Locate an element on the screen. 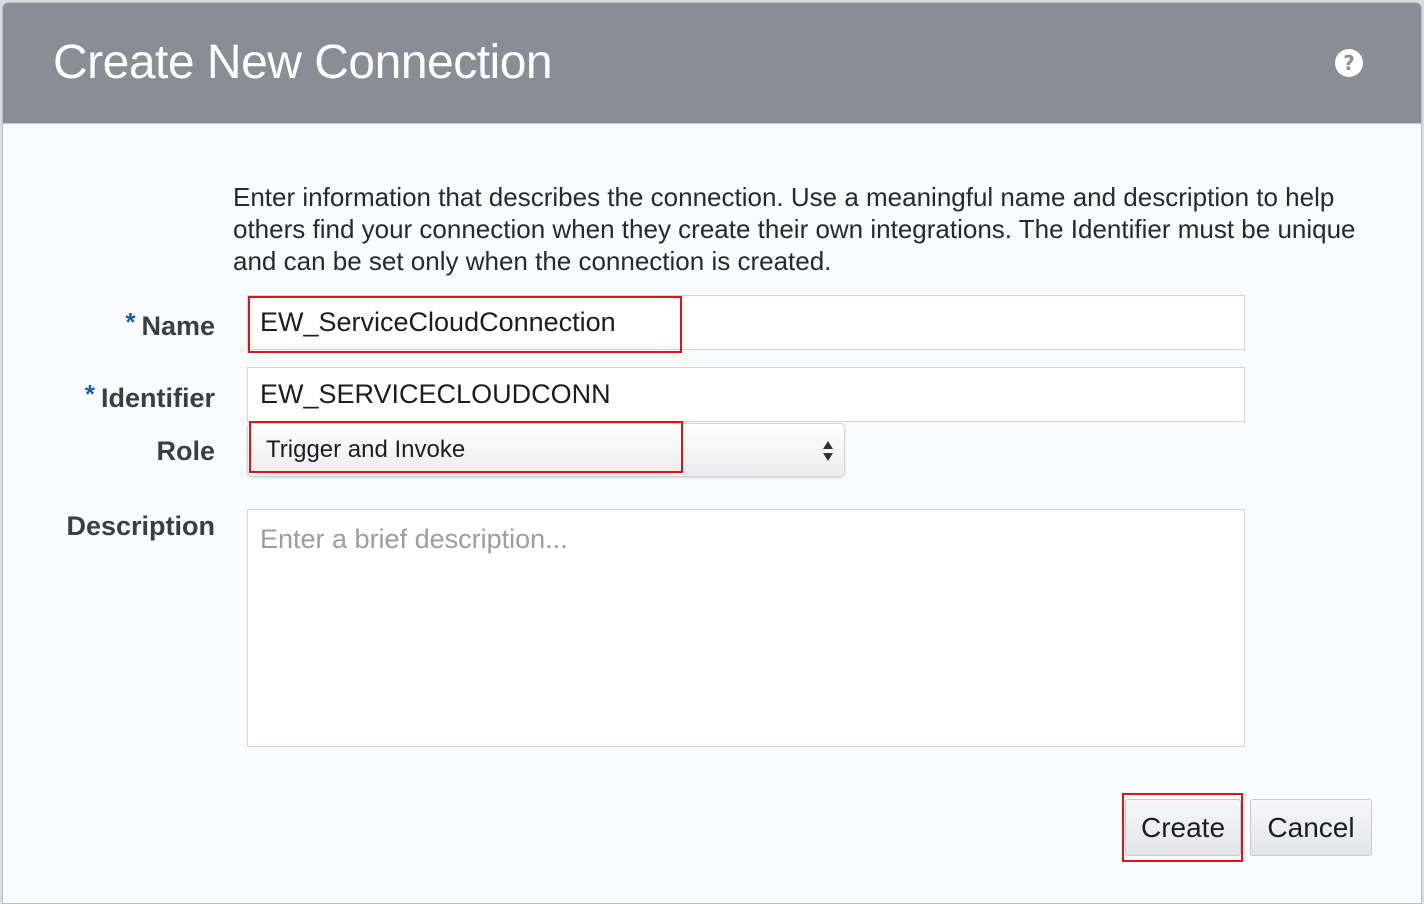  role-select: Trigger and Invoke is located at coordinates (546, 450).